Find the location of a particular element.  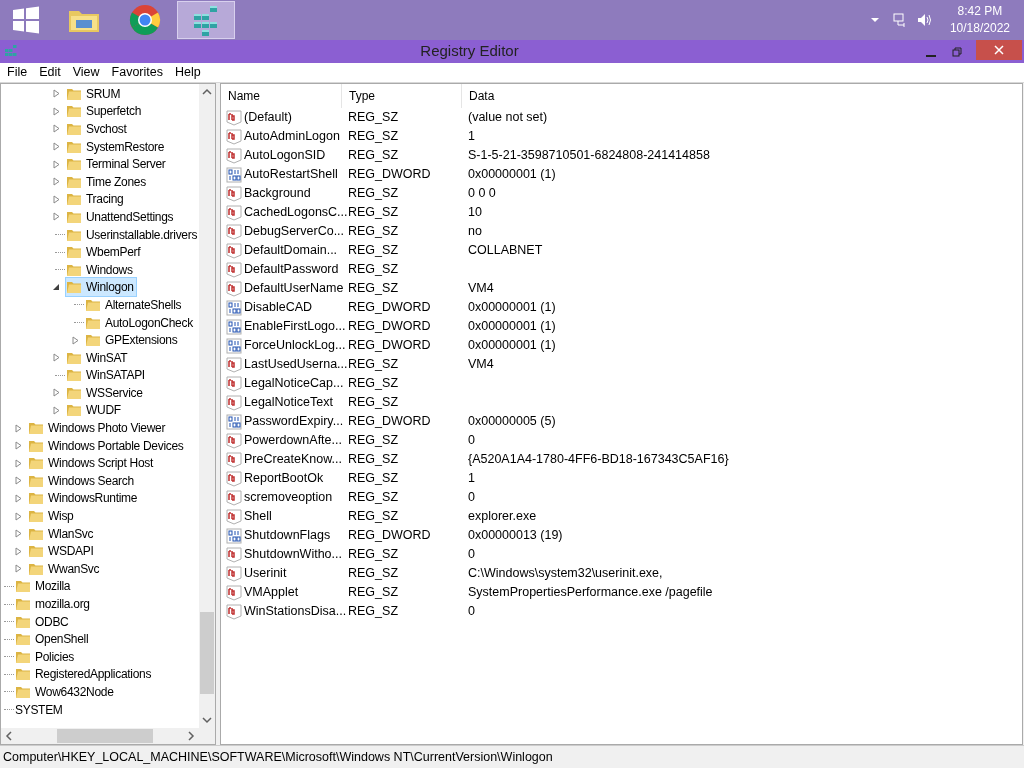

tree-item: Mozilla is located at coordinates (44, 586).